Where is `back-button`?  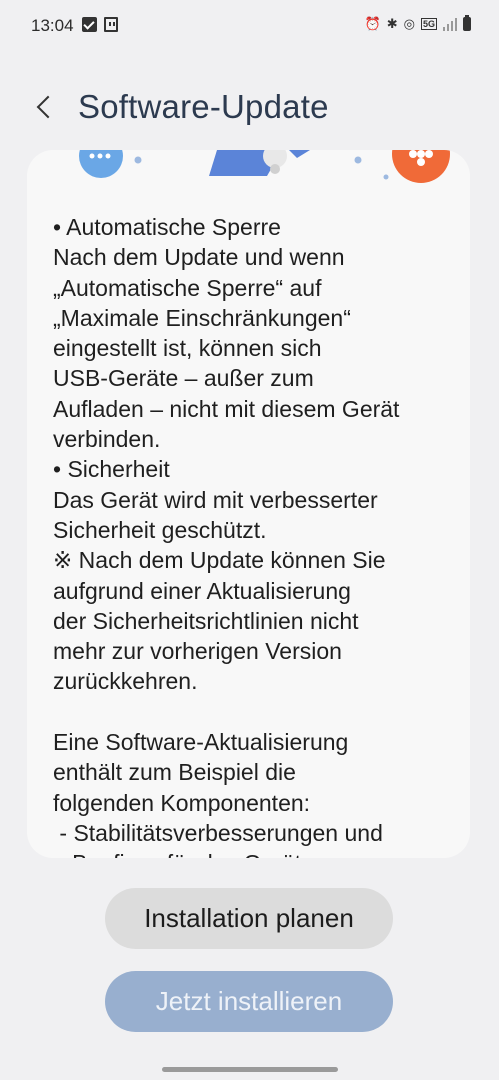
back-button is located at coordinates (45, 108).